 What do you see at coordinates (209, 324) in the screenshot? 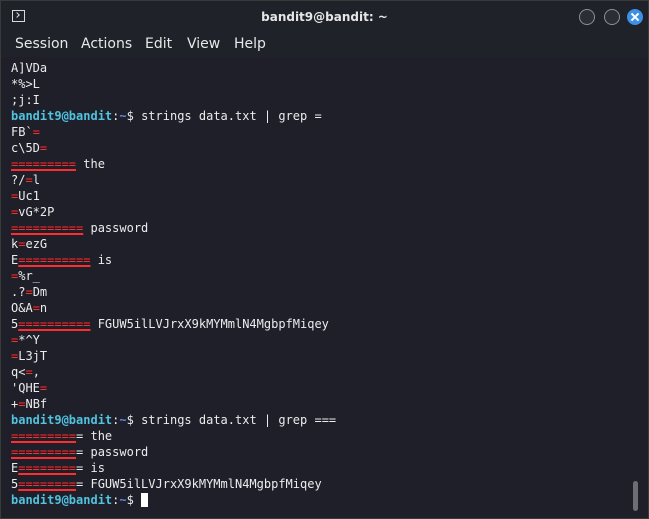
I see `output-text: FGUW5ilLVJrxX9kMYMmlN4MgbpfMiqey` at bounding box center [209, 324].